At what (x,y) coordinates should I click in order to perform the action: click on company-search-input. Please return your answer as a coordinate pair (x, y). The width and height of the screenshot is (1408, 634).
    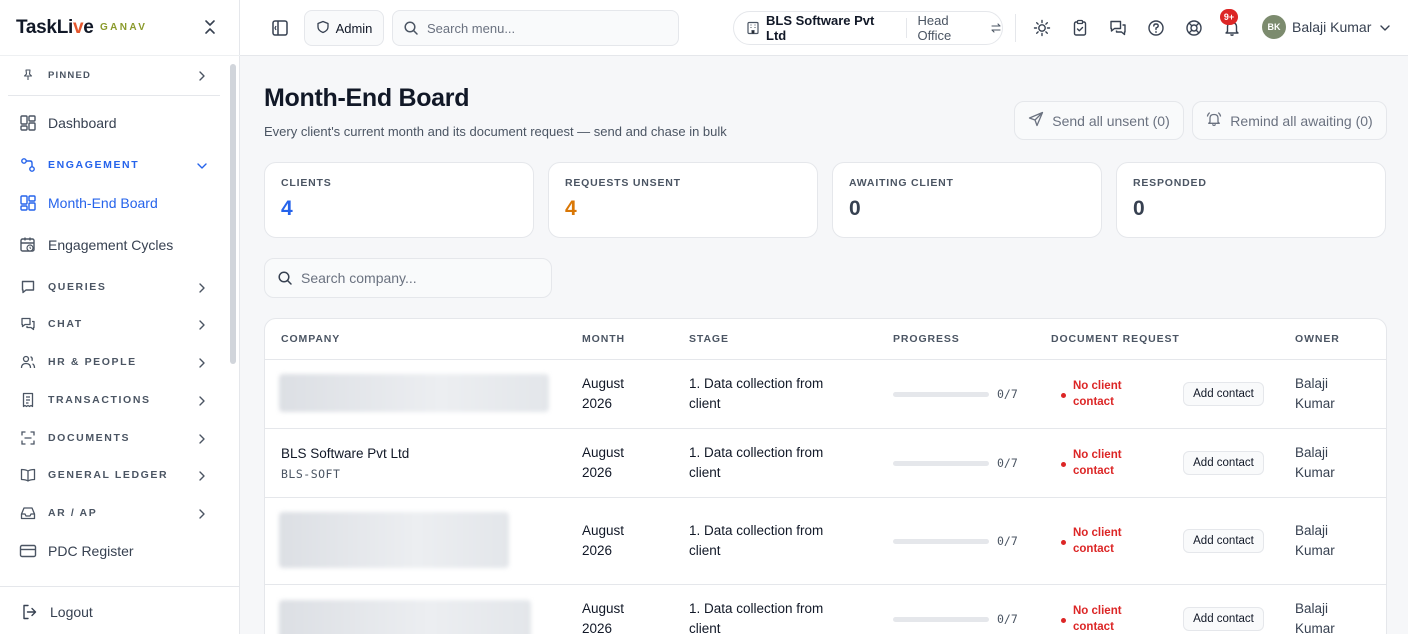
    Looking at the image, I should click on (421, 278).